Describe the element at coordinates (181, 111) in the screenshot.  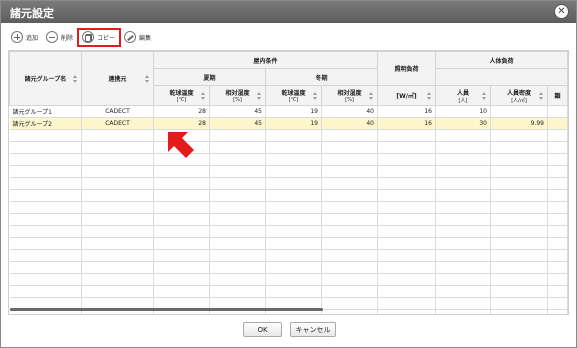
I see `cell-summer-db: 28` at that location.